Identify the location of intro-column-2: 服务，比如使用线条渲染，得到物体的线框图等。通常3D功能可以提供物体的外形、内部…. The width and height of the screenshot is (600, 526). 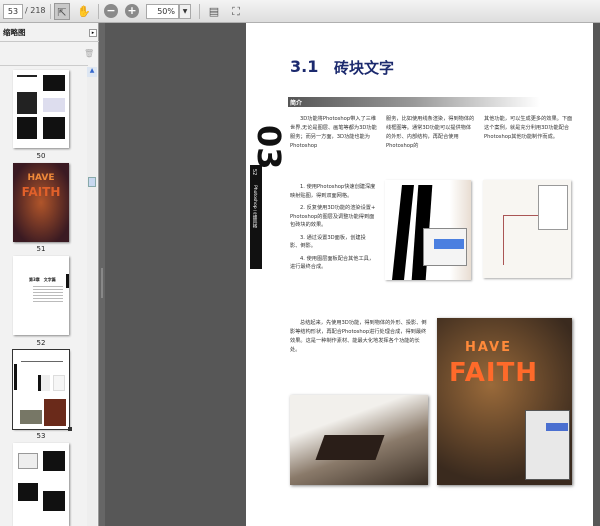
(430, 132).